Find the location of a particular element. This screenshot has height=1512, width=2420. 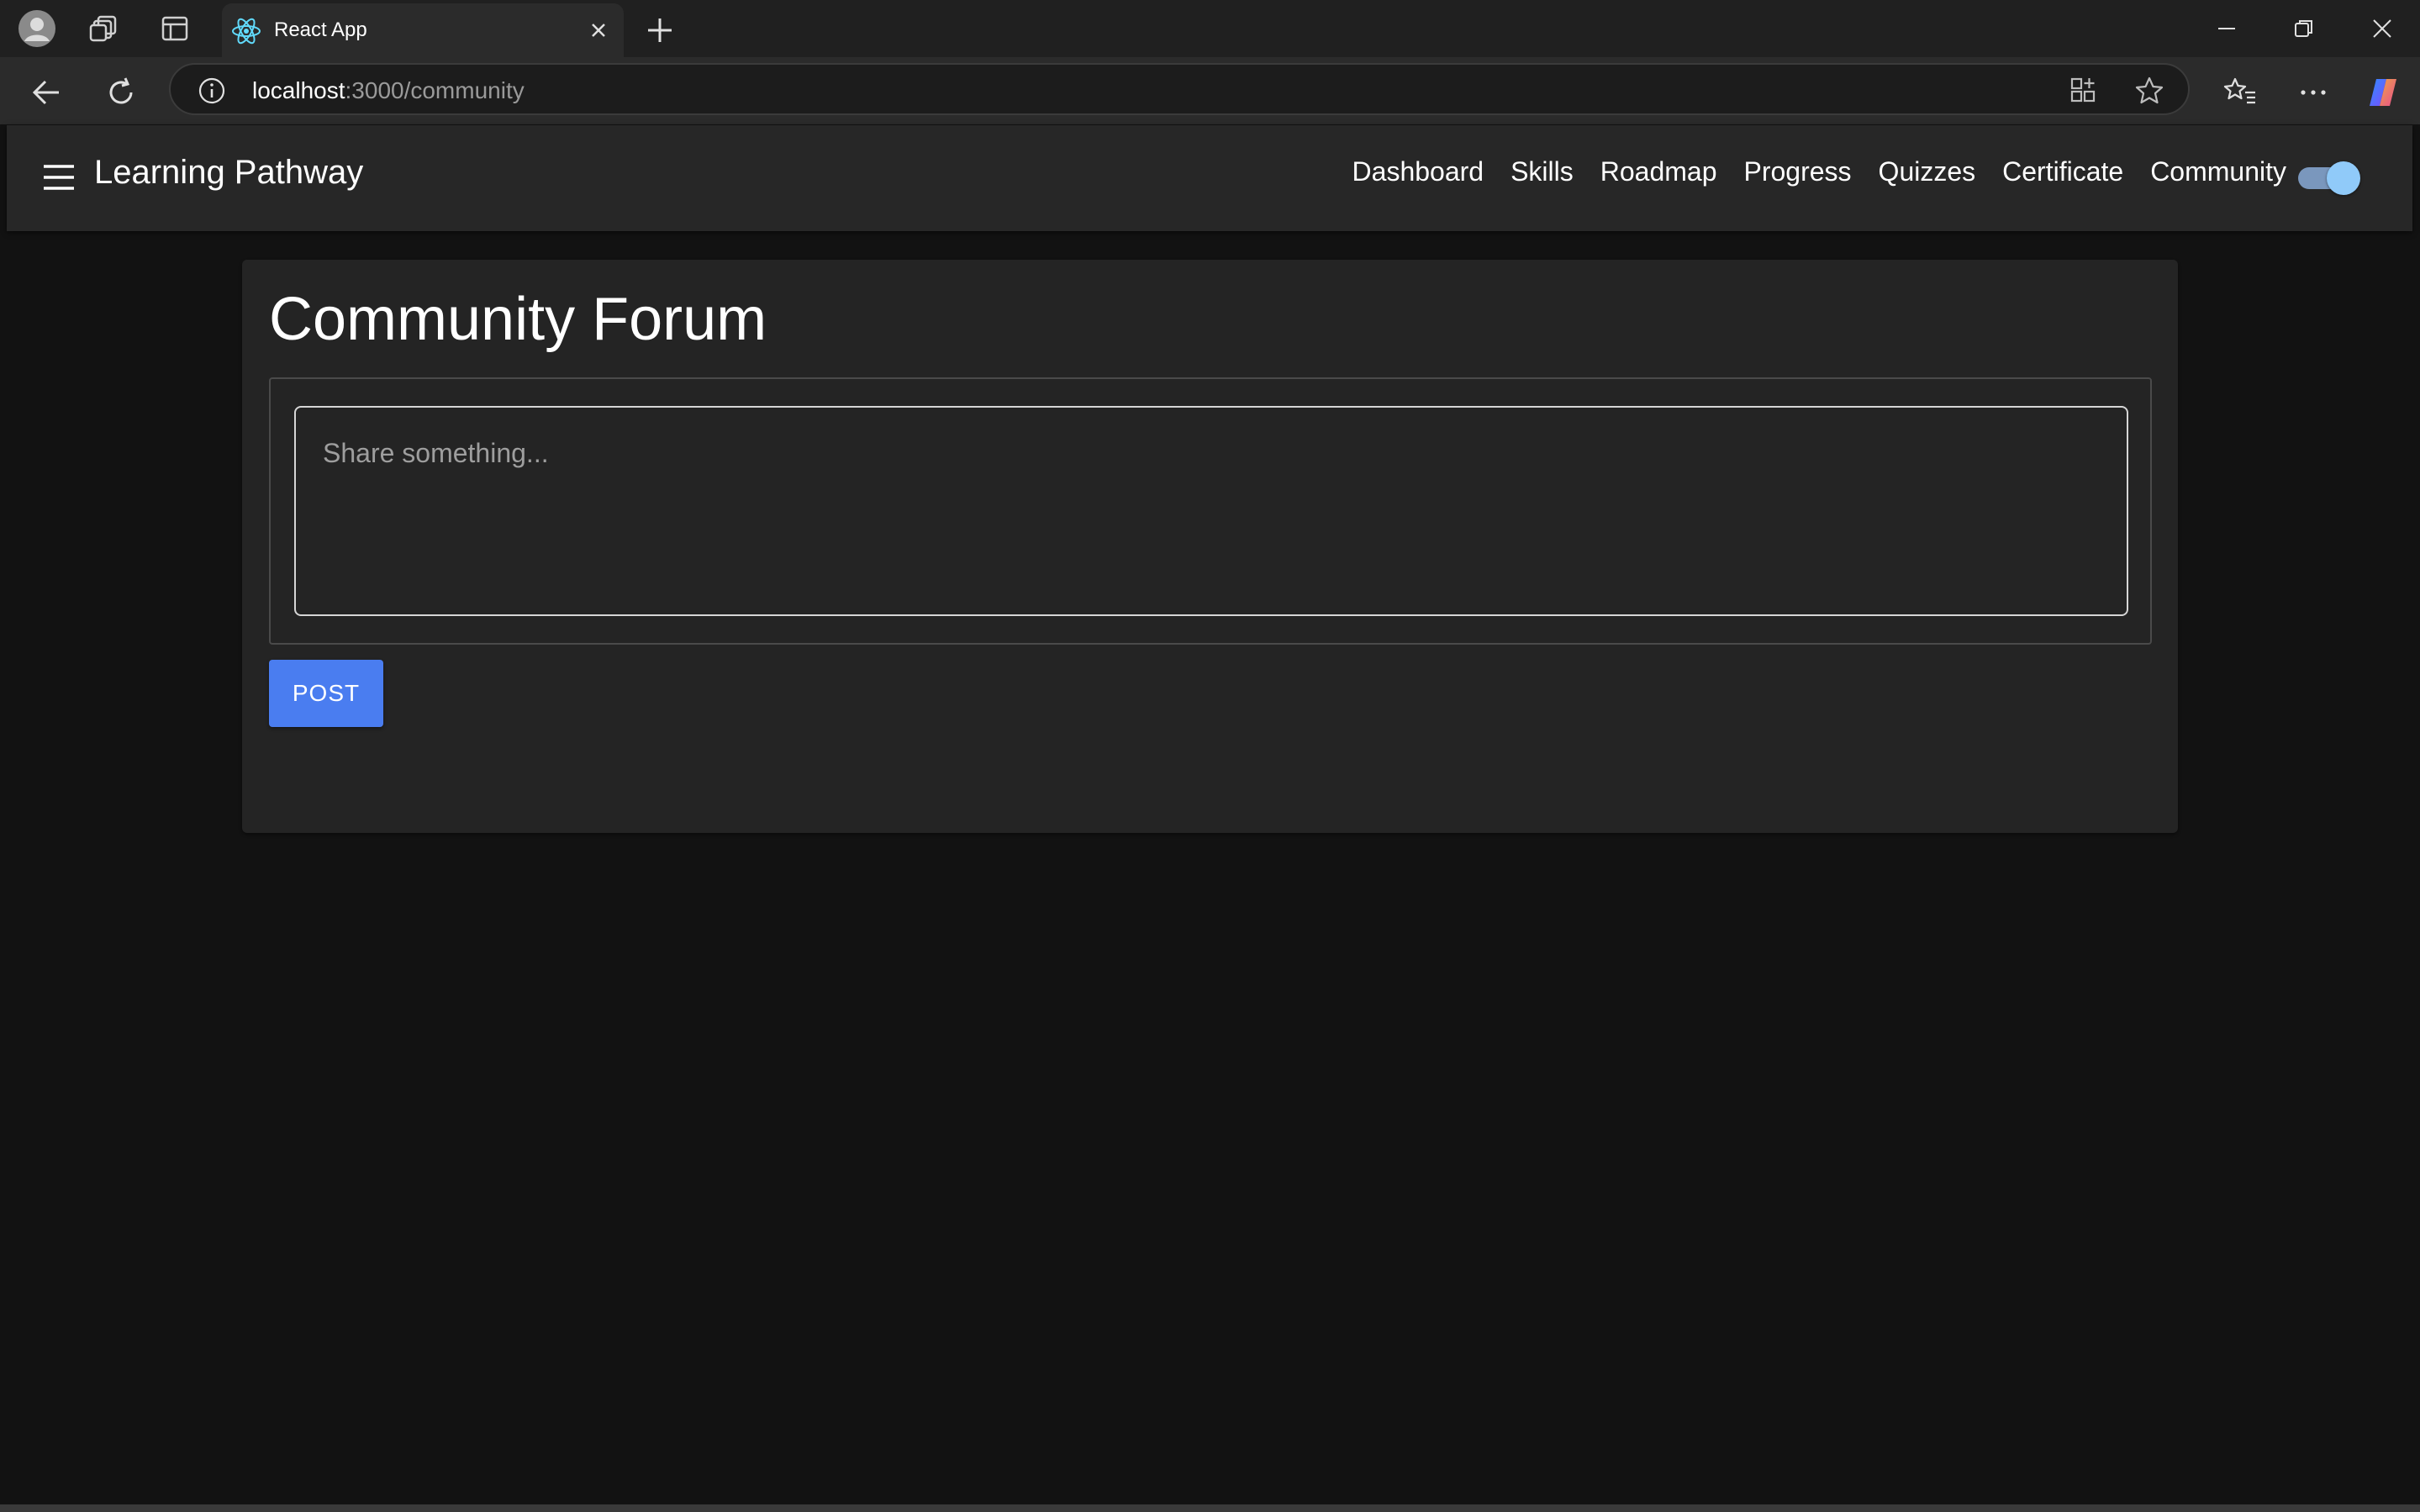

nav-progress: Progress is located at coordinates (1798, 172).